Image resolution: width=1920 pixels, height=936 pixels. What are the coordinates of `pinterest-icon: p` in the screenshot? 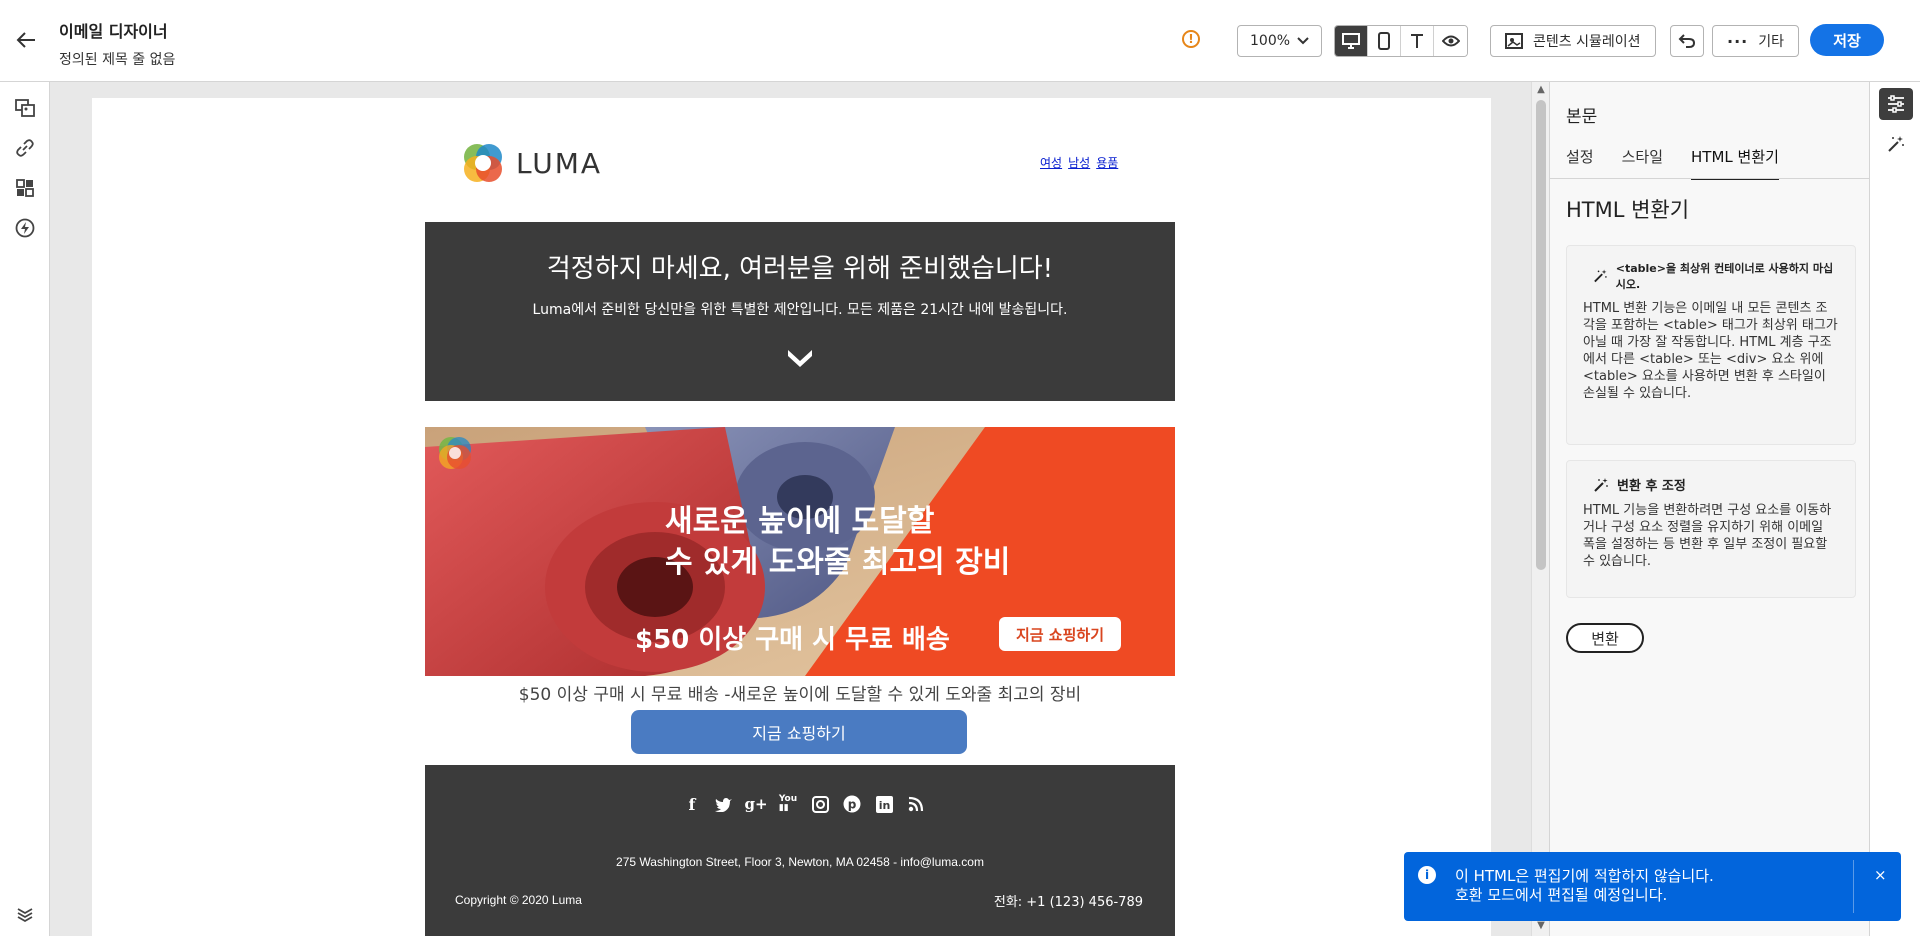 It's located at (852, 804).